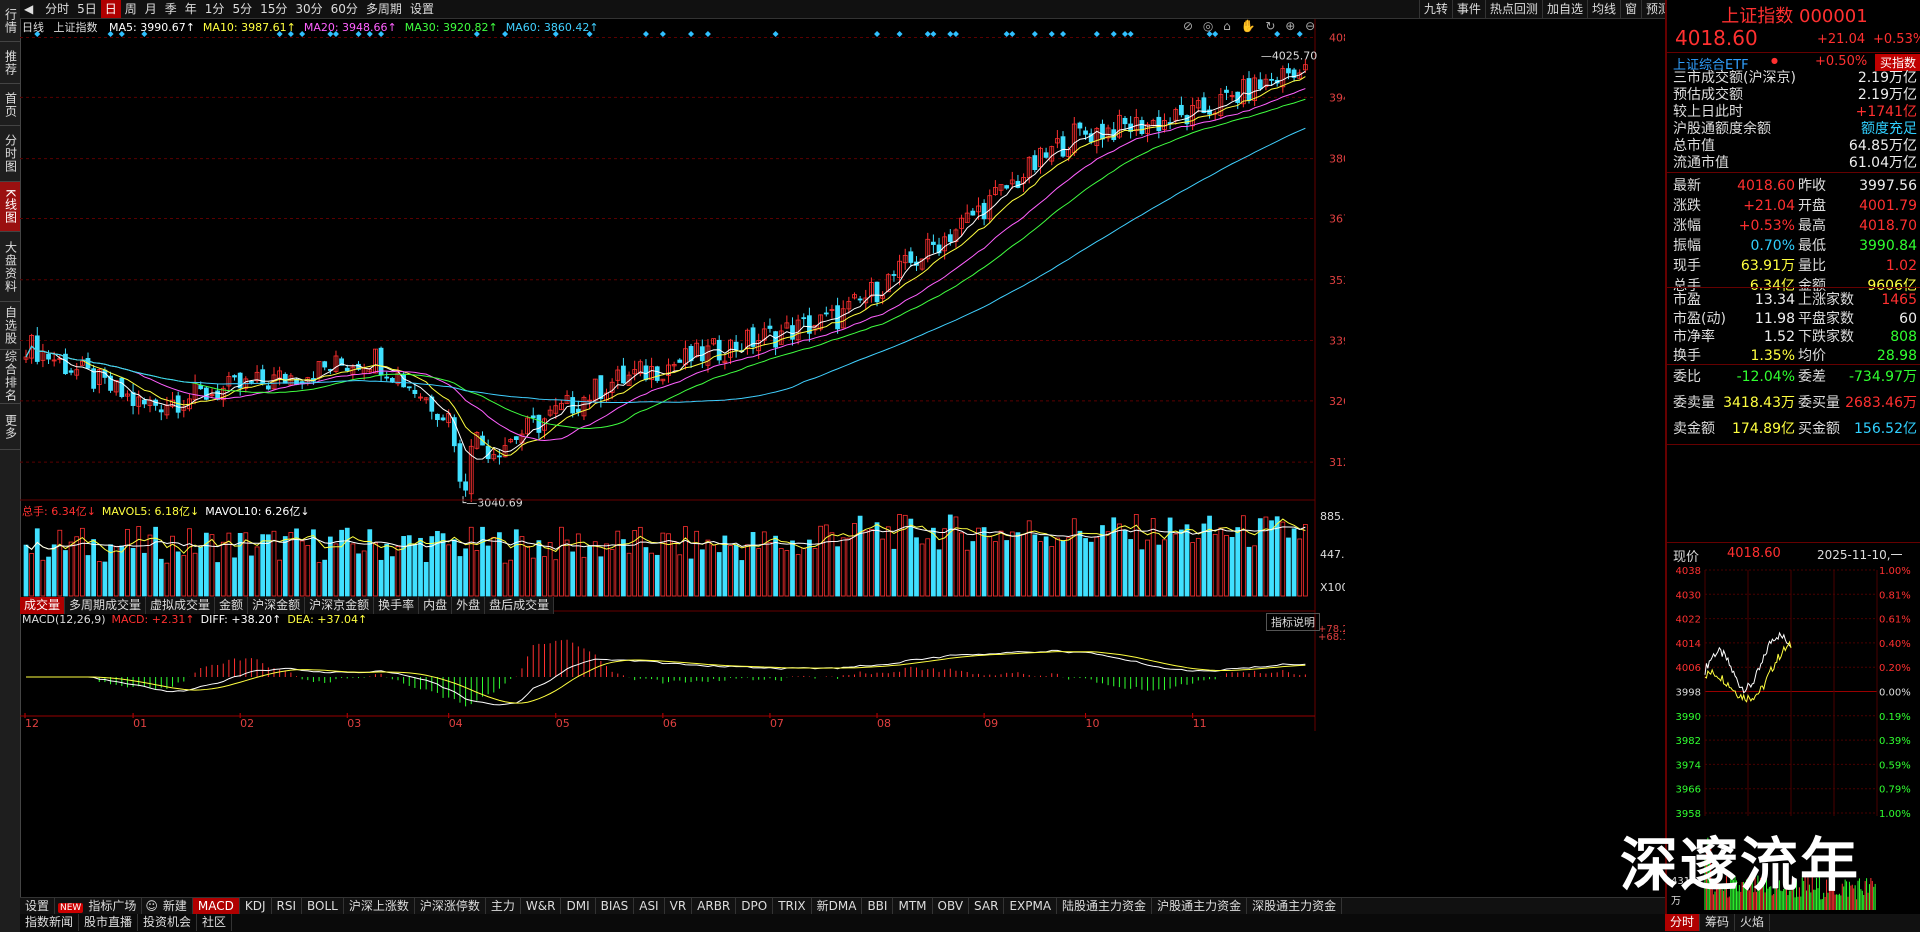  What do you see at coordinates (168, 922) in the screenshot?
I see `bottom-link-2: 投资机会` at bounding box center [168, 922].